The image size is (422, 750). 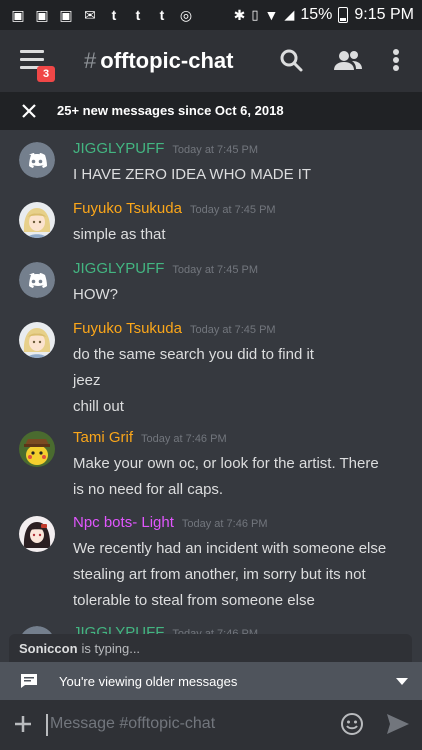 What do you see at coordinates (192, 174) in the screenshot?
I see `message-text: I HAVE ZERO IDEA WHO MADE IT` at bounding box center [192, 174].